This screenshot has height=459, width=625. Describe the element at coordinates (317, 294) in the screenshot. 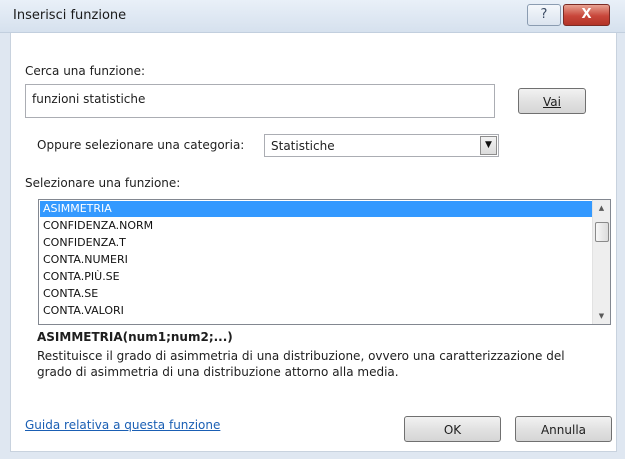

I see `list-item: CONTA.SE` at that location.